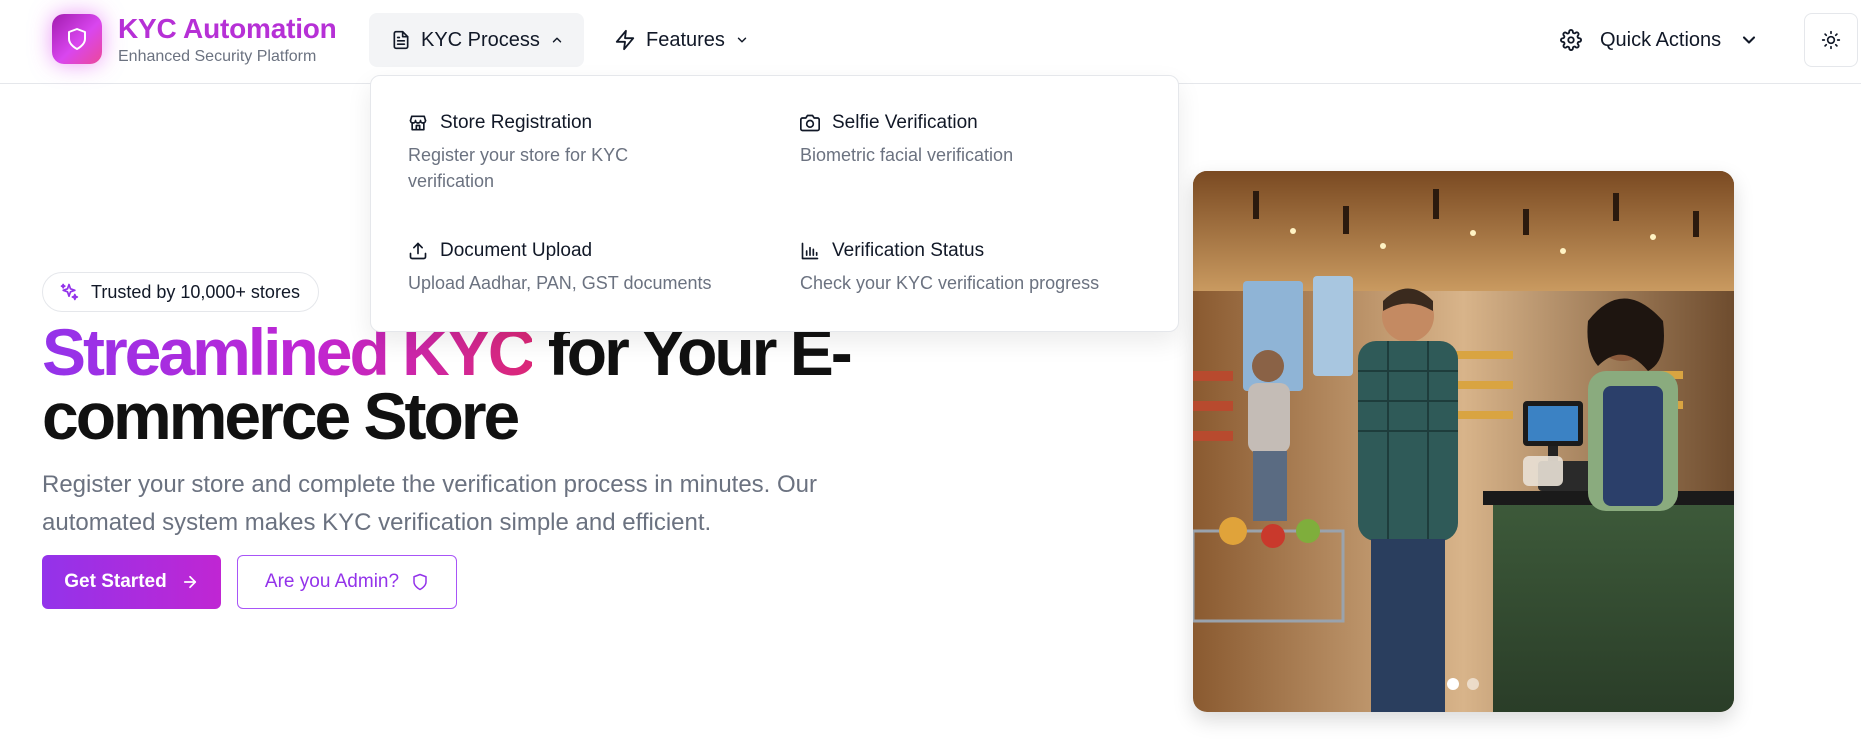 The width and height of the screenshot is (1861, 756). What do you see at coordinates (217, 56) in the screenshot?
I see `brand-subtitle: Enhanced Security Platform` at bounding box center [217, 56].